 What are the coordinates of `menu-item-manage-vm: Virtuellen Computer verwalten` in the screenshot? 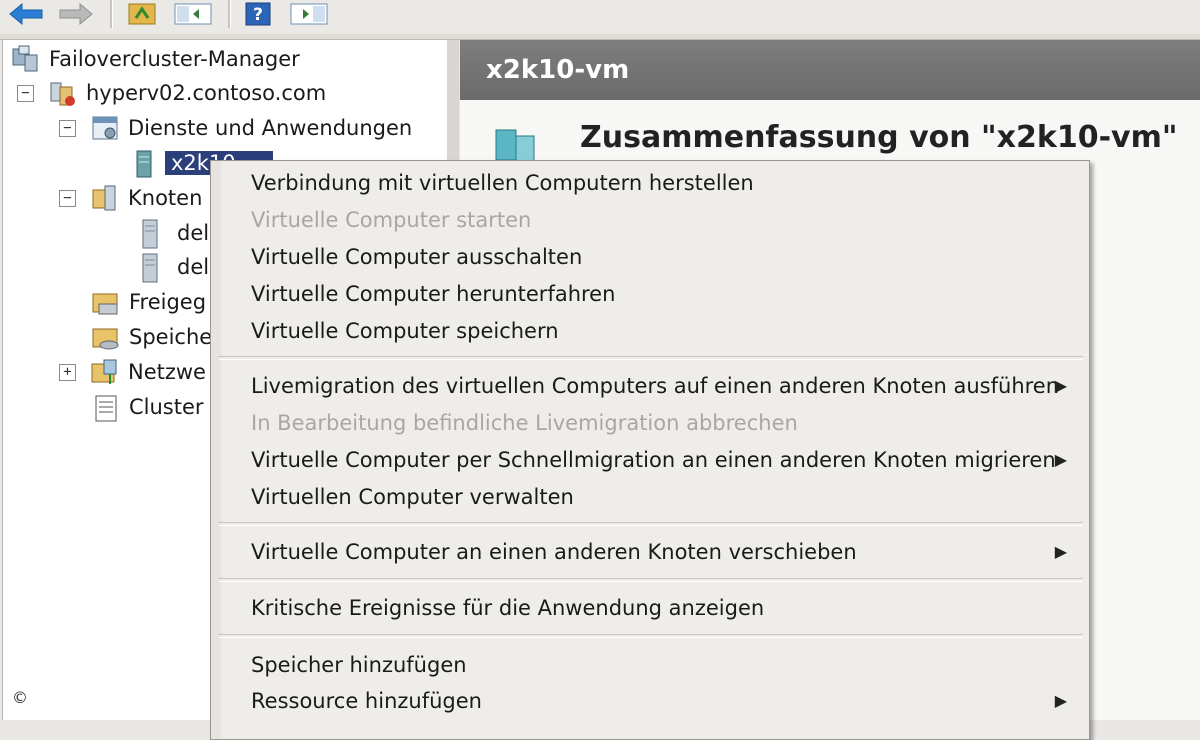 It's located at (666, 497).